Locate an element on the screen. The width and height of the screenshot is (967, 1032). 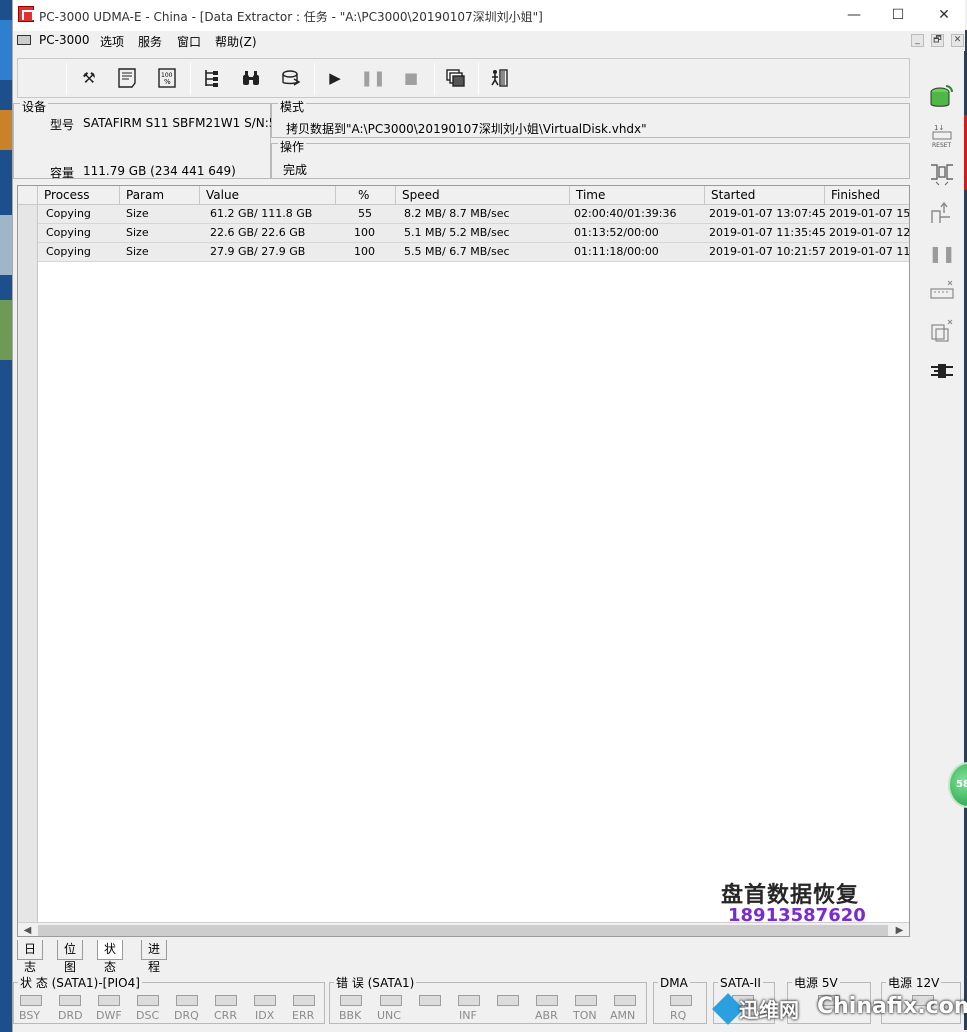
scroll-left-icon: ◀ is located at coordinates (27, 929).